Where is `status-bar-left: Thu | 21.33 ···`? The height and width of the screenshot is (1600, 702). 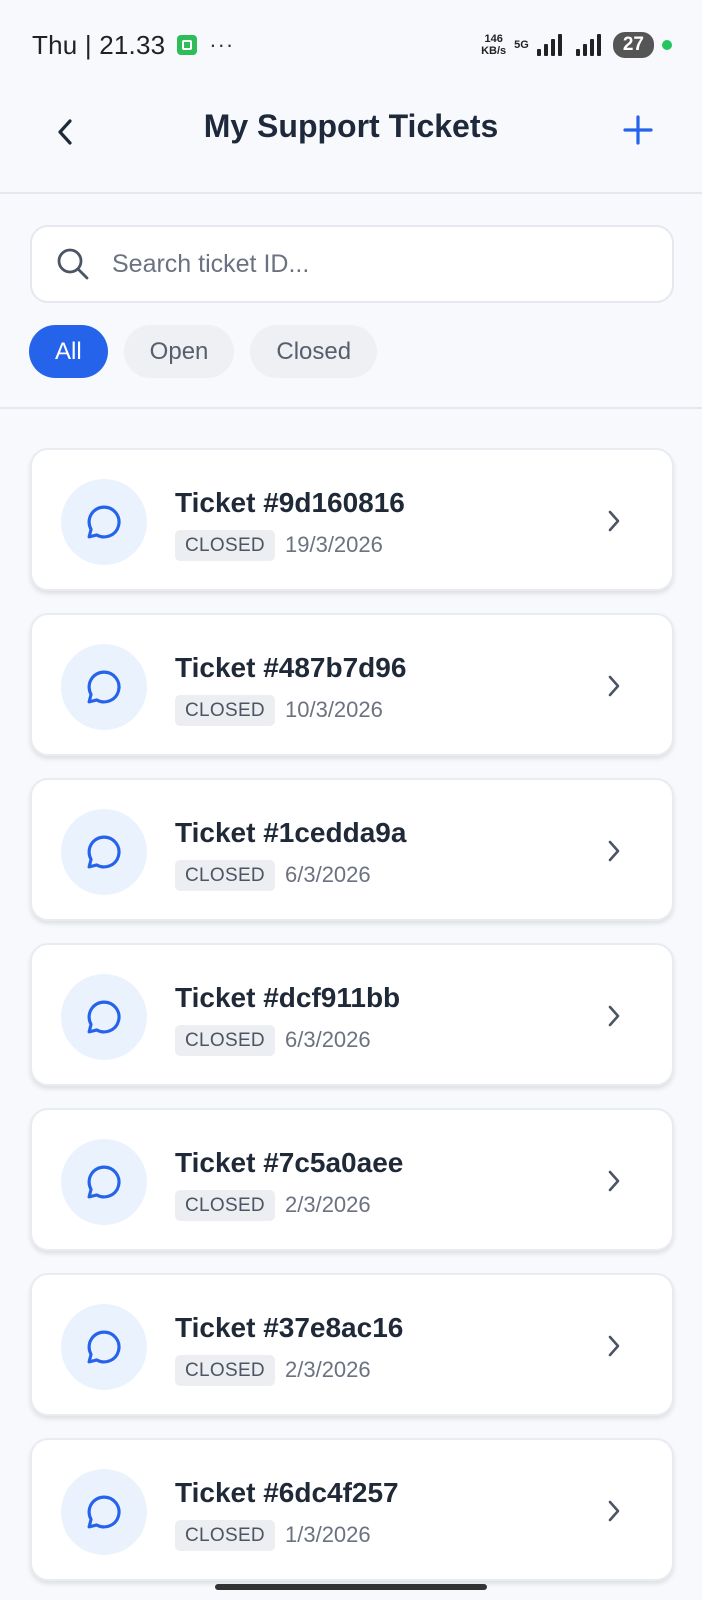
status-bar-left: Thu | 21.33 ··· is located at coordinates (133, 45).